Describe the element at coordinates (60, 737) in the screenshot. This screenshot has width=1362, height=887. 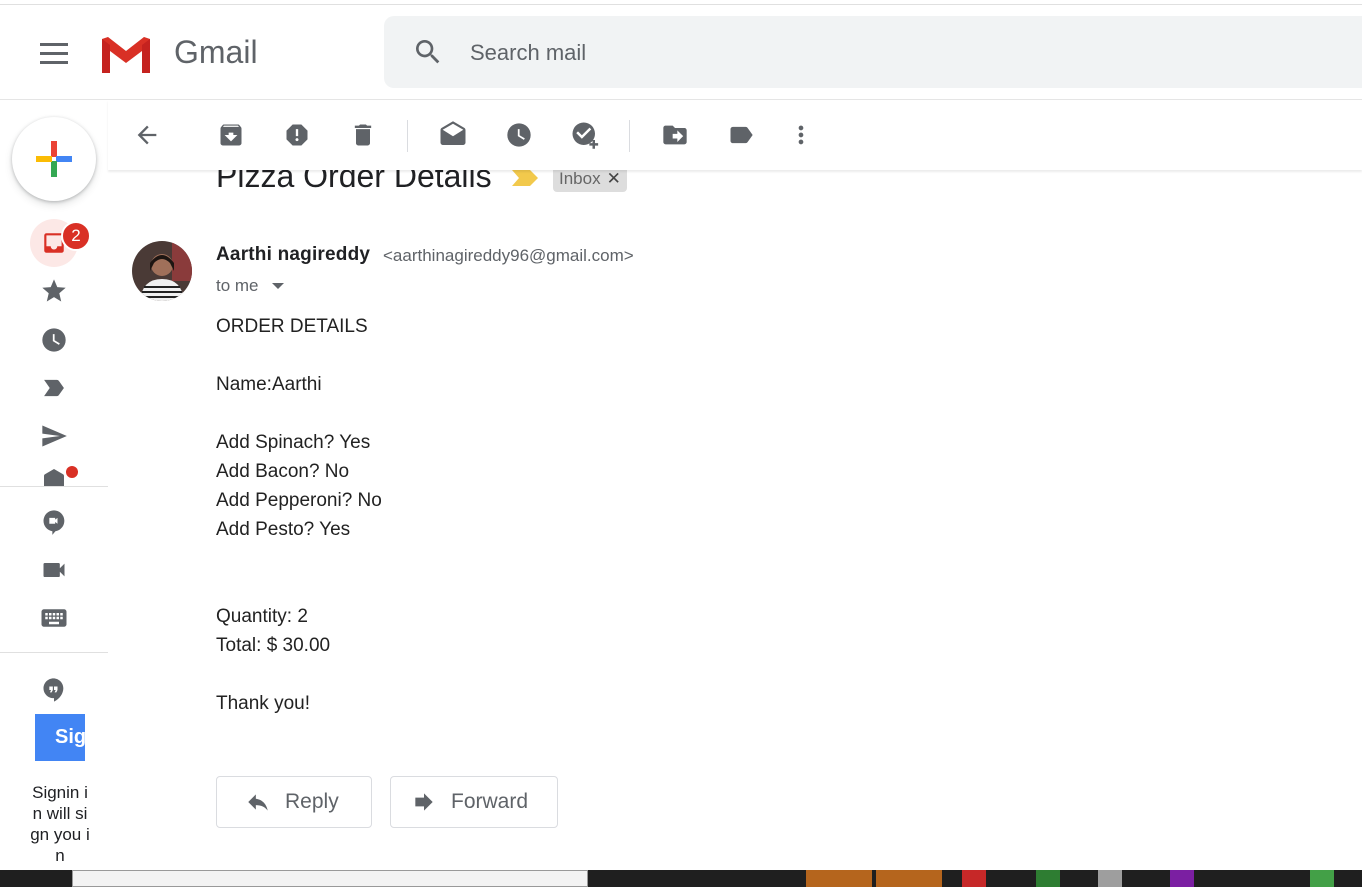
I see `hangouts-signin-button: Sig` at that location.